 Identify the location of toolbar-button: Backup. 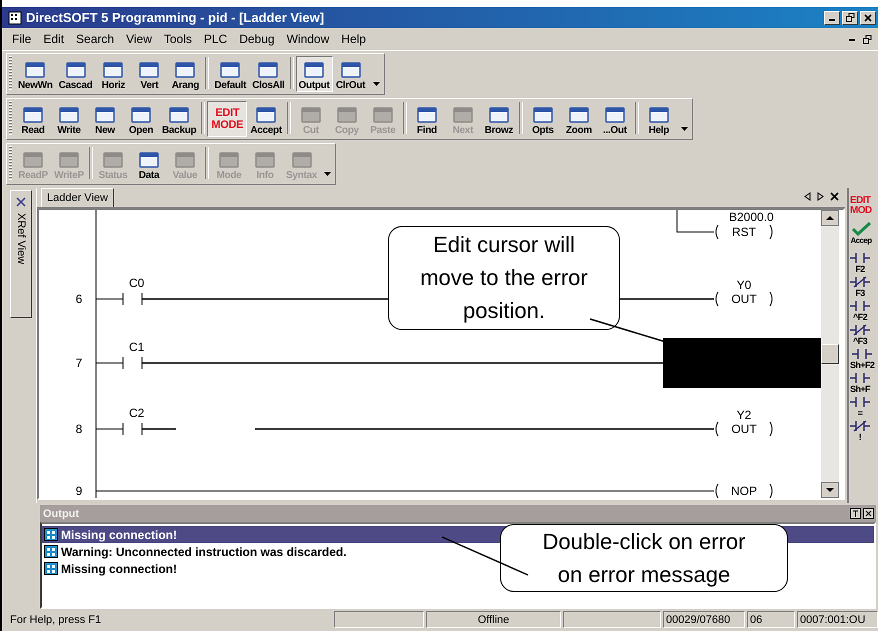
(179, 119).